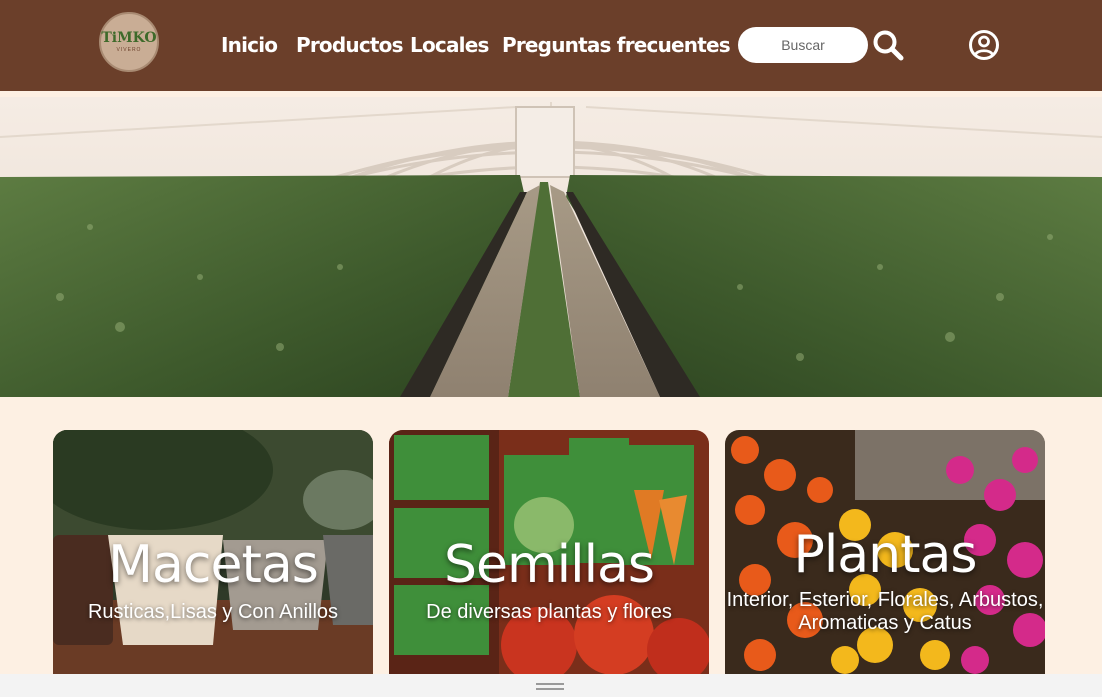 This screenshot has width=1102, height=697. I want to click on drag-handle-icon, so click(550, 686).